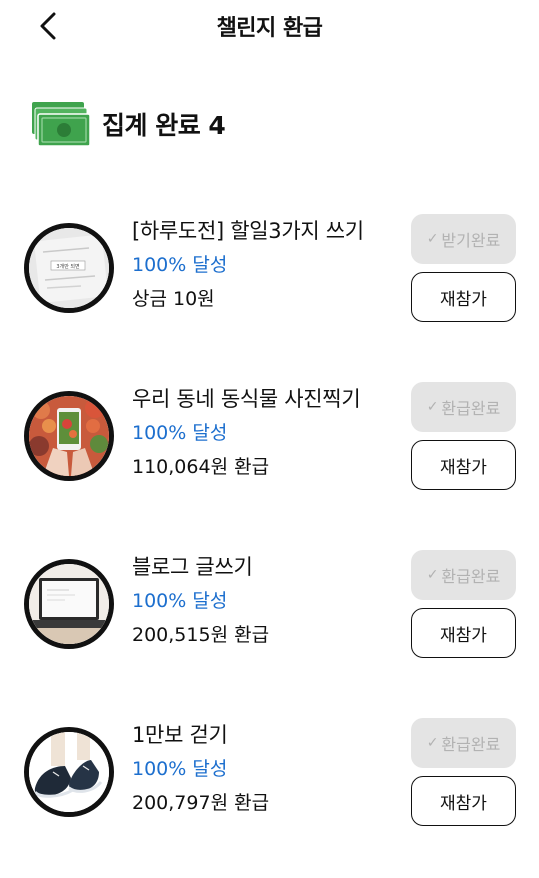 Image resolution: width=539 pixels, height=878 pixels. What do you see at coordinates (180, 735) in the screenshot?
I see `challenge-title: 1만보 걷기` at bounding box center [180, 735].